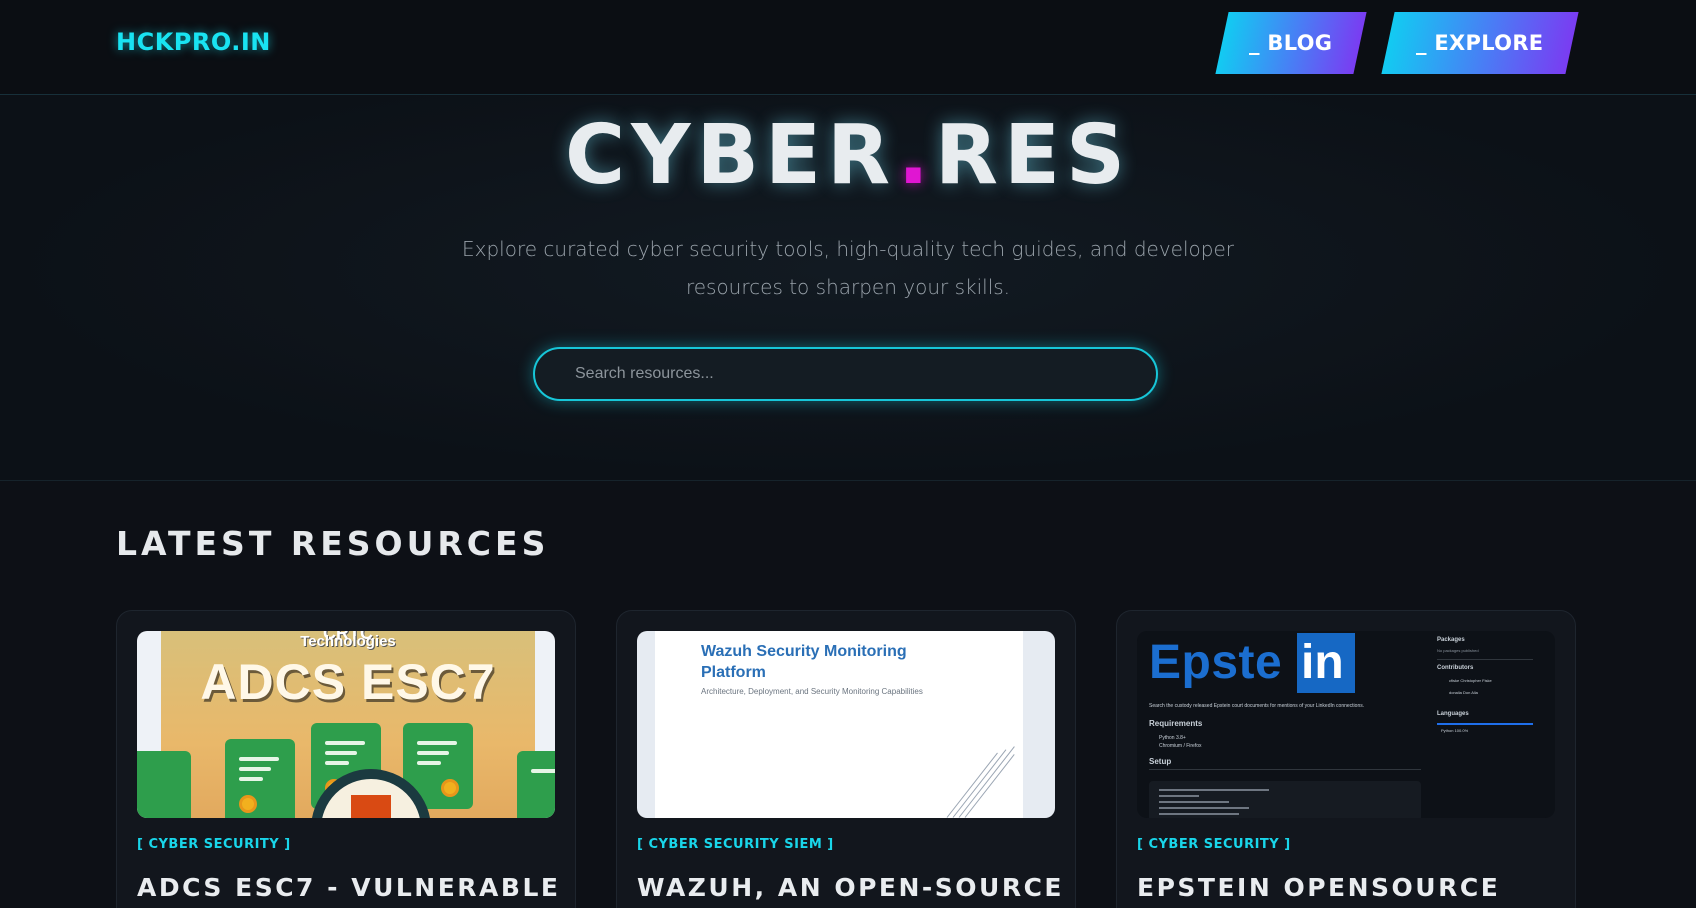 This screenshot has width=1696, height=908. I want to click on sidebar-languages: Languages, so click(1453, 714).